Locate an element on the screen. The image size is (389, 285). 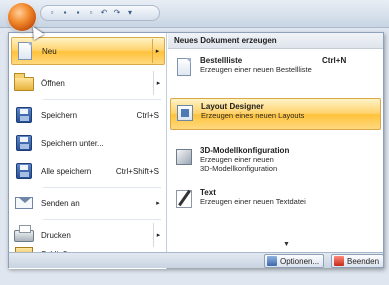
save-all-icon is located at coordinates (24, 171).